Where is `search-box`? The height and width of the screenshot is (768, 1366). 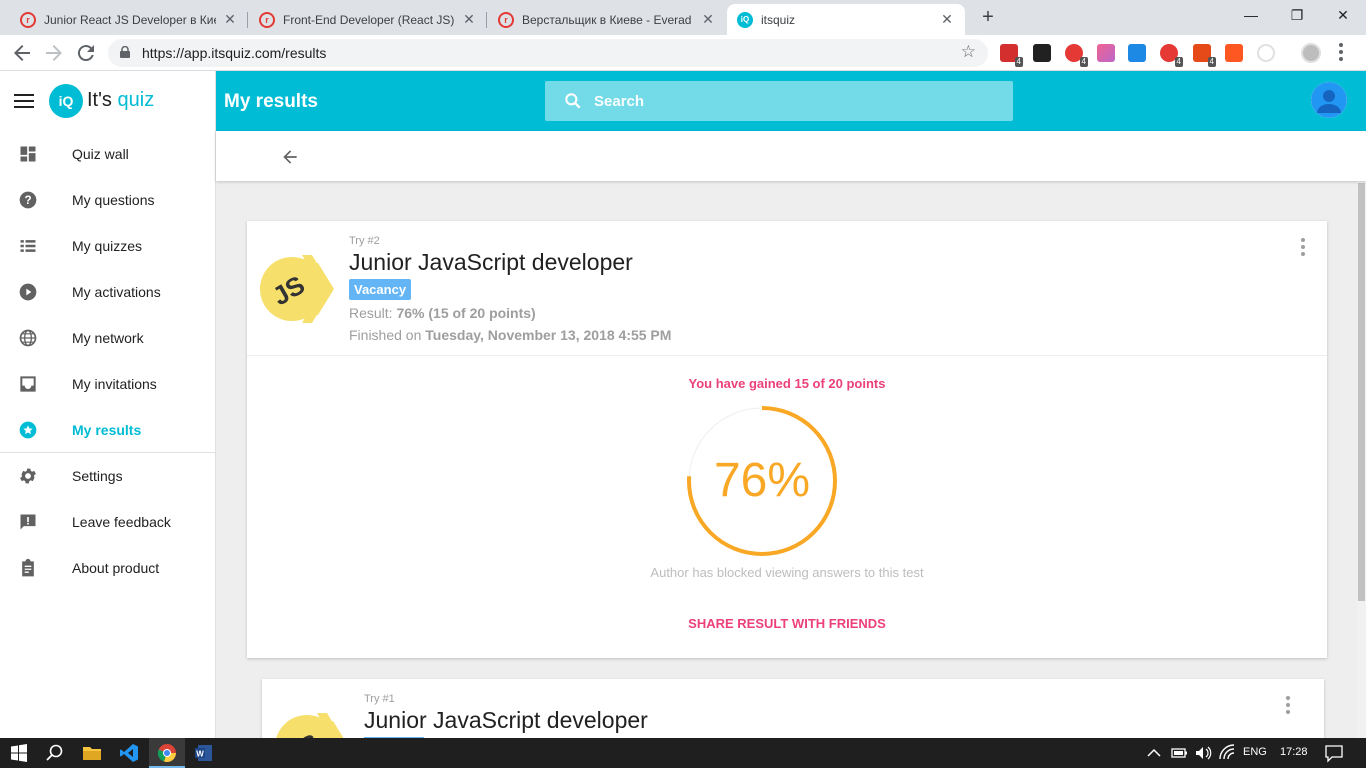 search-box is located at coordinates (779, 101).